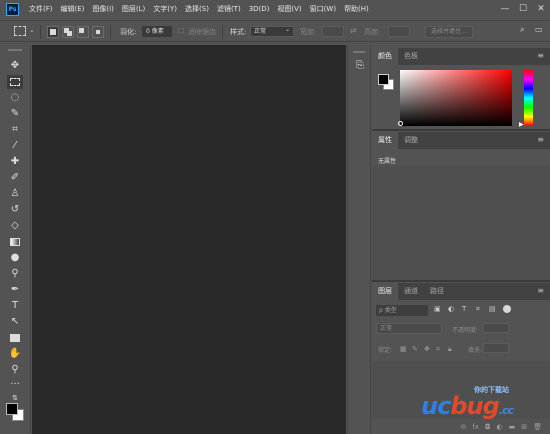 The height and width of the screenshot is (434, 550). Describe the element at coordinates (411, 291) in the screenshot. I see `tab-channels: 通道` at that location.